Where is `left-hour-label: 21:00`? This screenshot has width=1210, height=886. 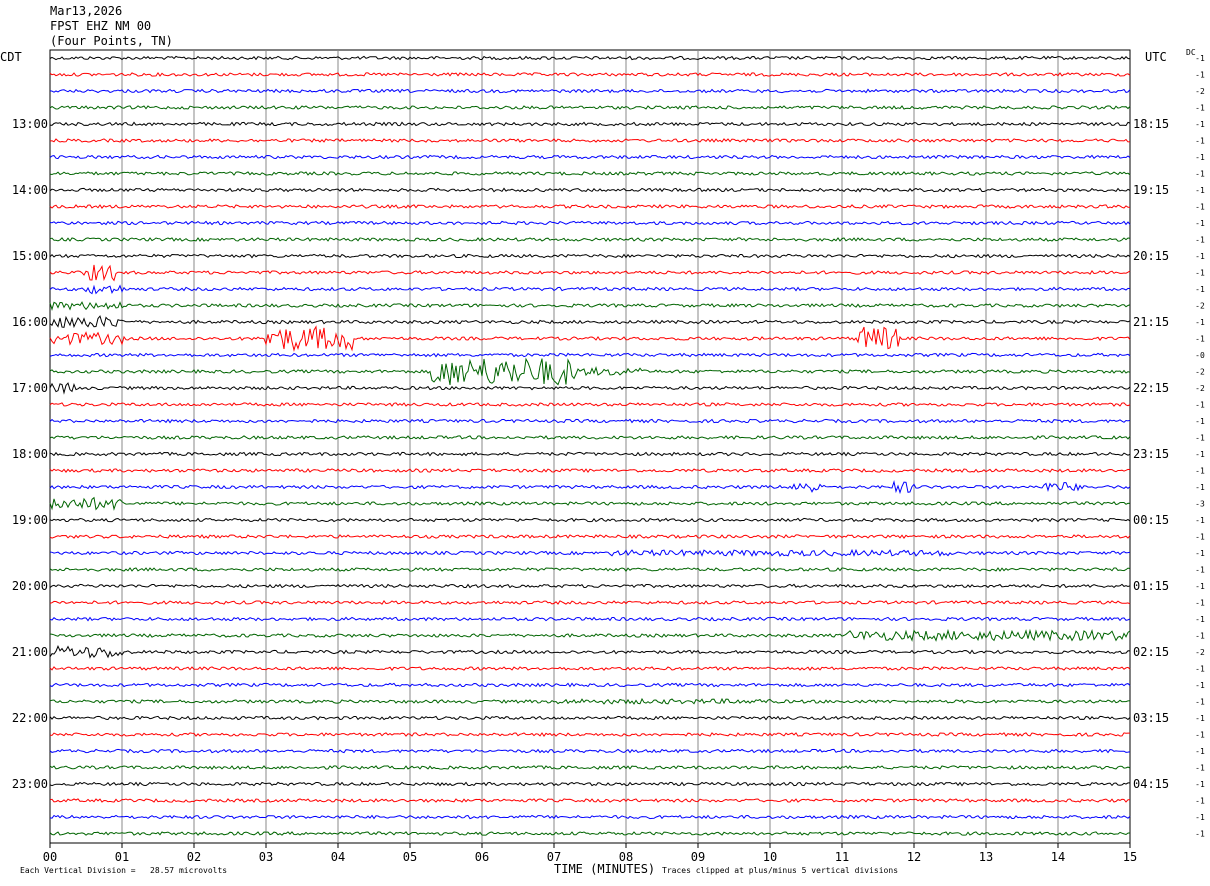 left-hour-label: 21:00 is located at coordinates (30, 652).